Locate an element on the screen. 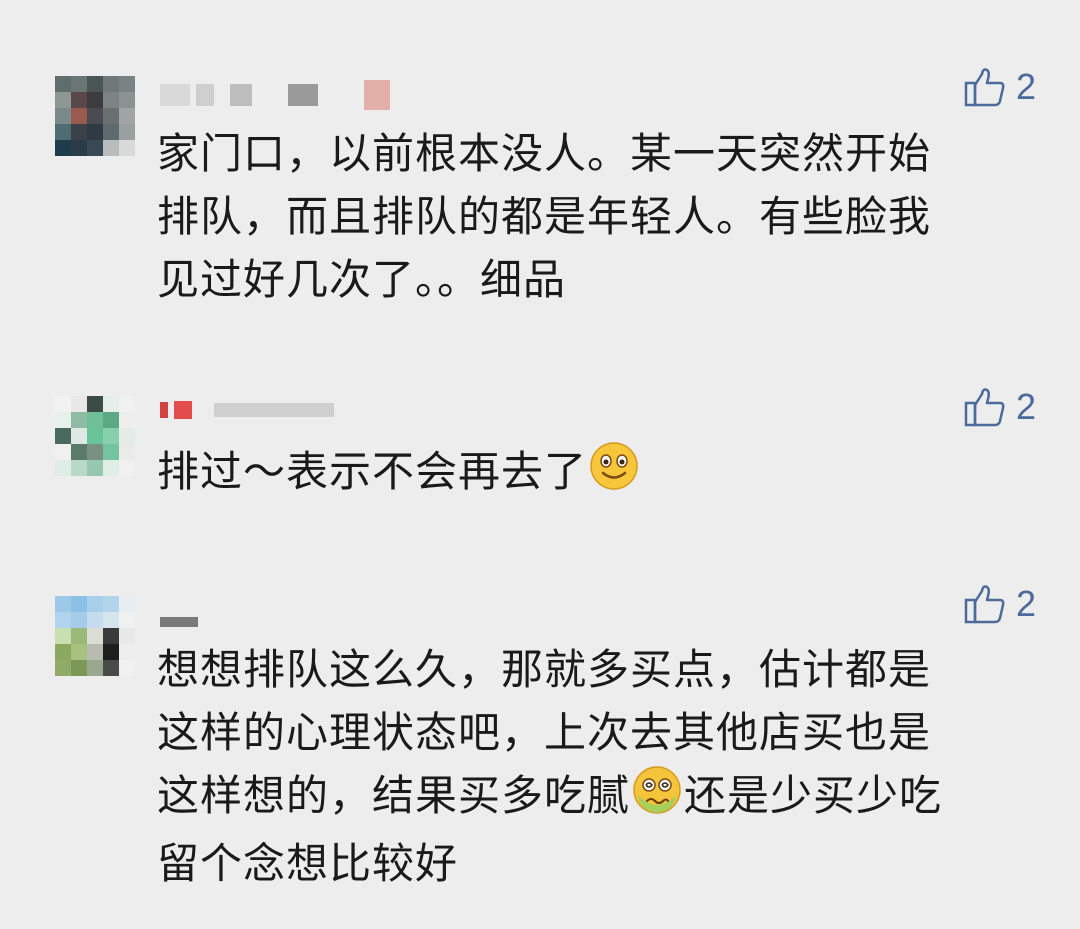  comment-text: 排过～表示不会再去了 is located at coordinates (587, 474).